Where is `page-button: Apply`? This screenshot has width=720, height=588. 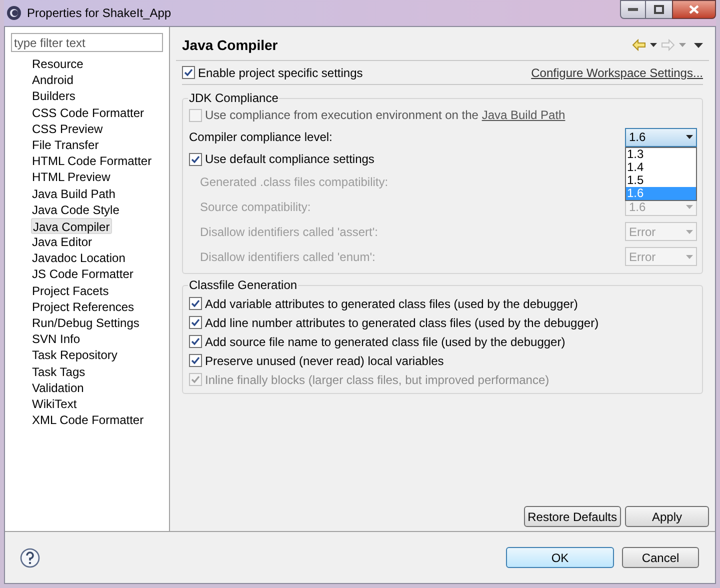 page-button: Apply is located at coordinates (667, 516).